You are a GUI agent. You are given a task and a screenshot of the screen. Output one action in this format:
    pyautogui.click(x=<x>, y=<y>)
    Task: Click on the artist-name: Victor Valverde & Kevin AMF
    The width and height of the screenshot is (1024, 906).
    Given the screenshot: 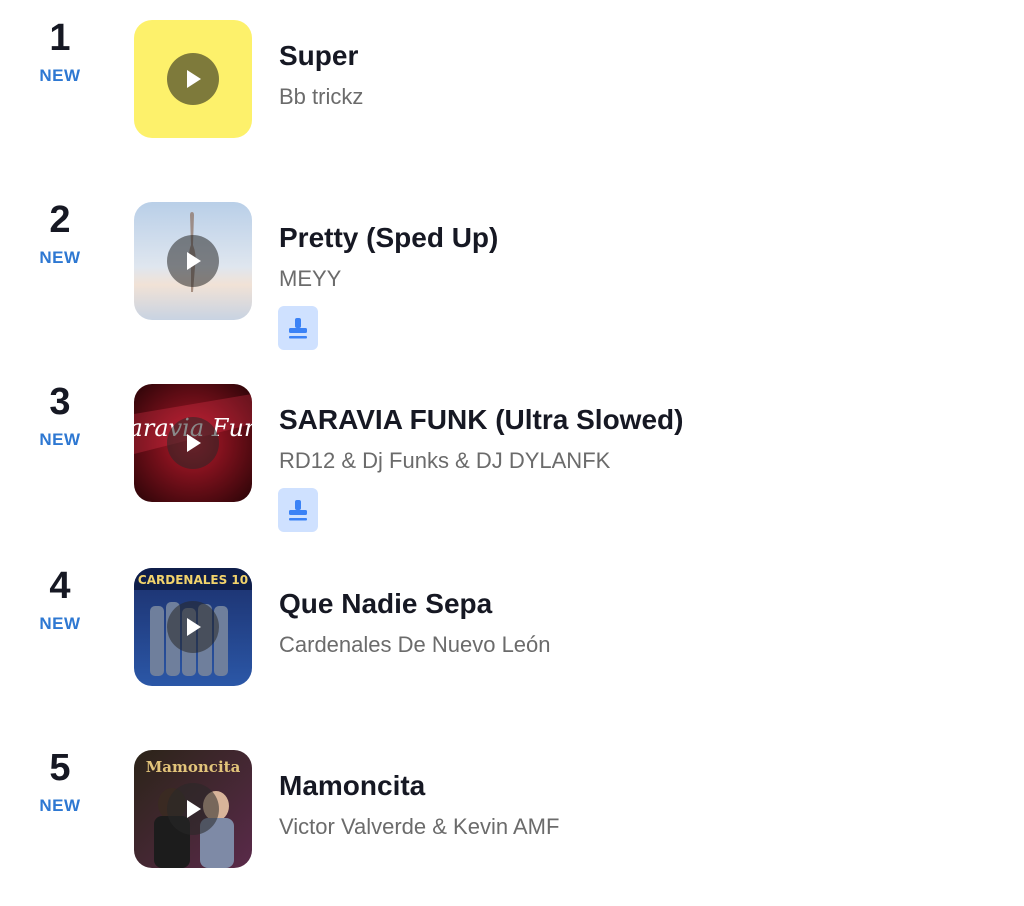 What is the action you would take?
    pyautogui.click(x=419, y=827)
    